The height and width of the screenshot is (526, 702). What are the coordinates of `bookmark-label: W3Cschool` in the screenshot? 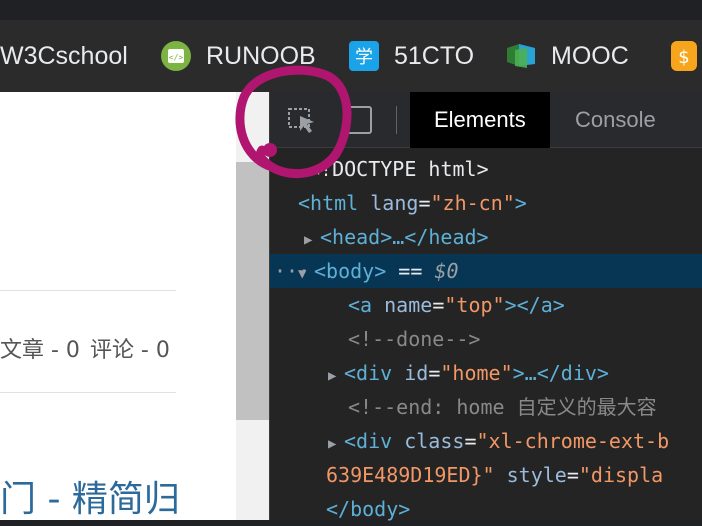 It's located at (64, 55).